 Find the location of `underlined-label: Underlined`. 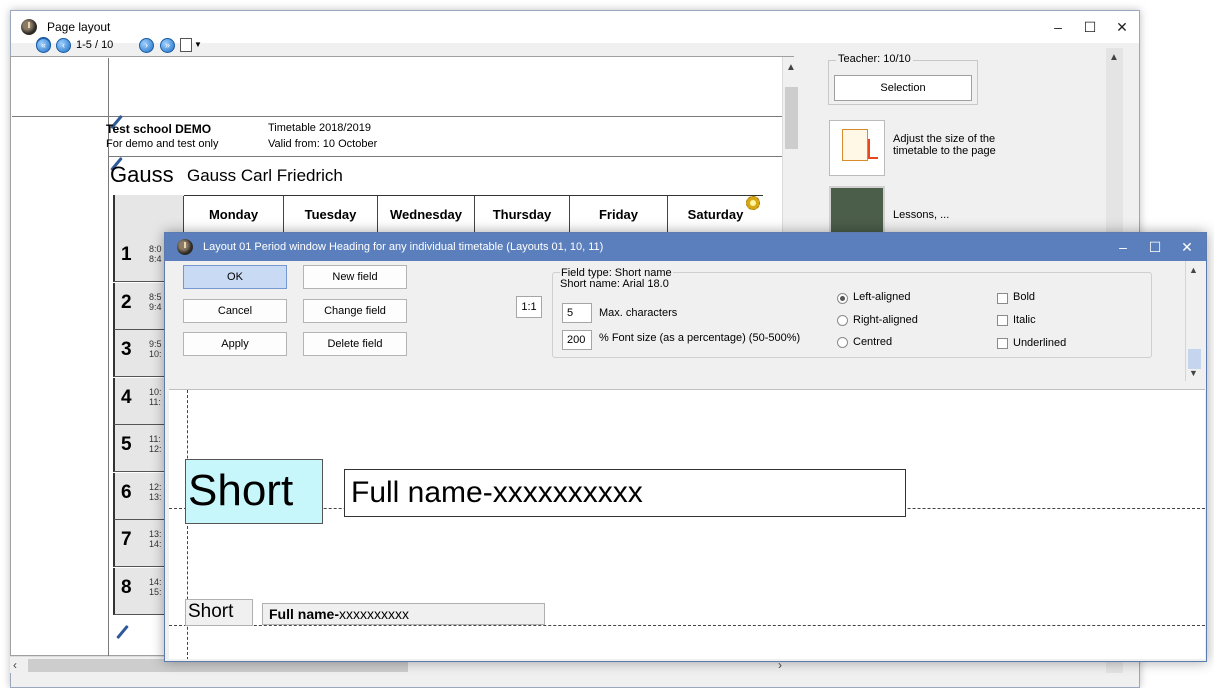

underlined-label: Underlined is located at coordinates (1039, 343).